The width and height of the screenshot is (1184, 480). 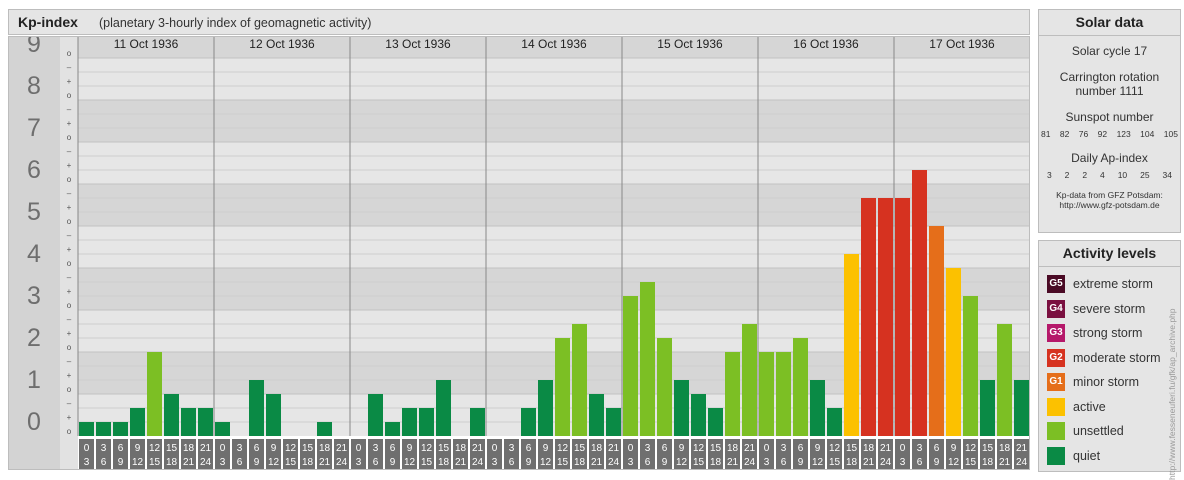 What do you see at coordinates (1109, 195) in the screenshot?
I see `data-source-label: Kp-data from GFZ Potsdam:` at bounding box center [1109, 195].